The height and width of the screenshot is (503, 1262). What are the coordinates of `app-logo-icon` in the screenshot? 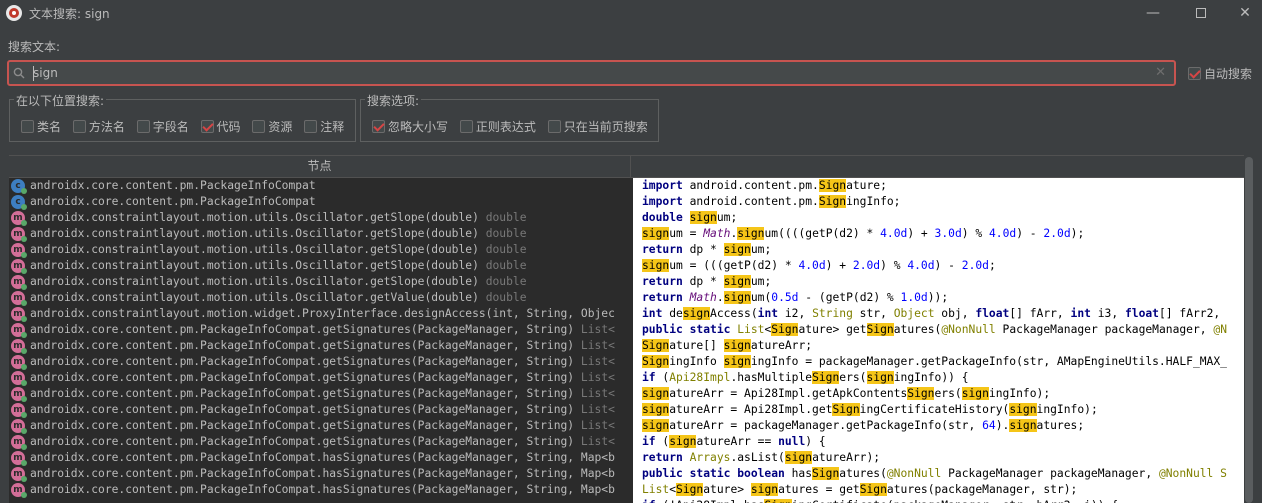 It's located at (14, 13).